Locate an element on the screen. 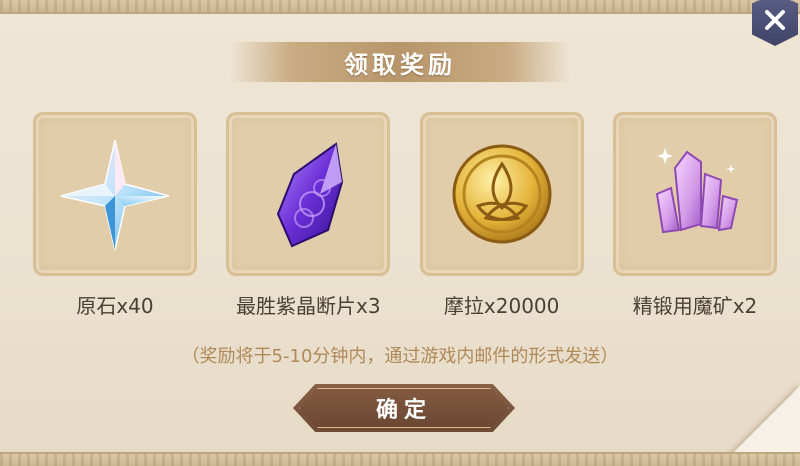  confirm-button-label: 确定 is located at coordinates (403, 410).